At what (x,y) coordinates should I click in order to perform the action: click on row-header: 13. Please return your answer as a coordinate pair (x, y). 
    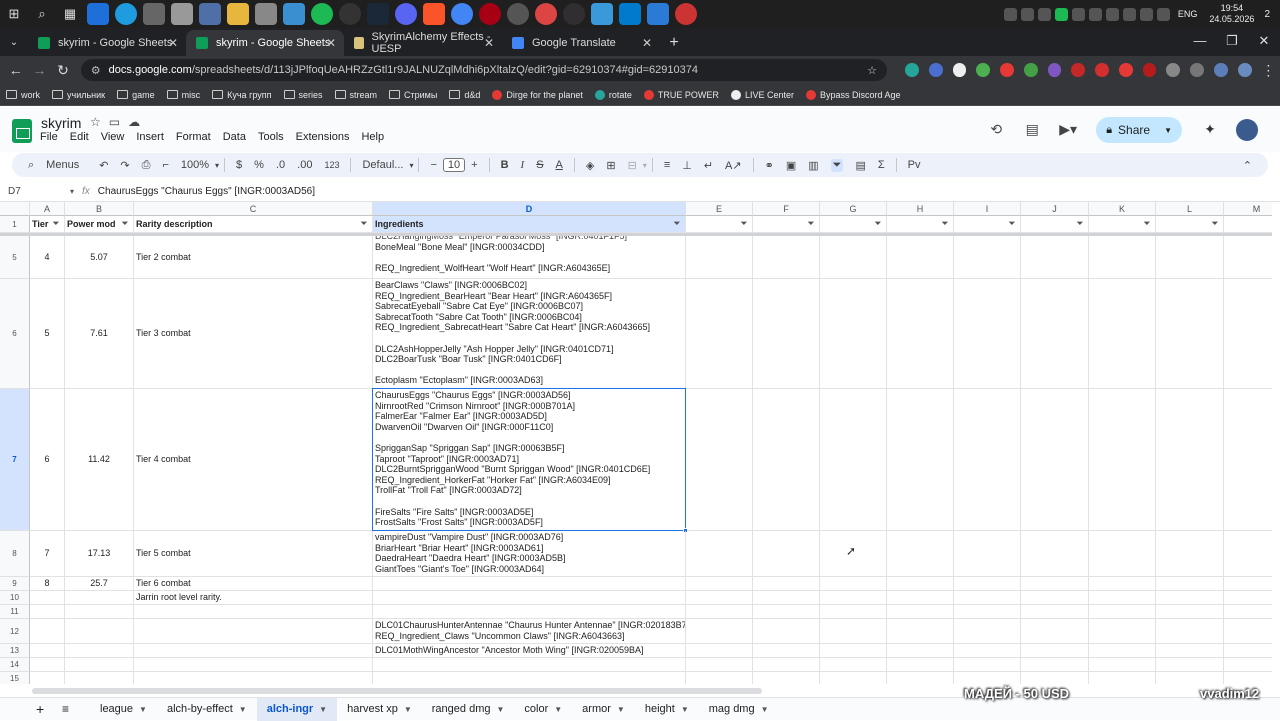
    Looking at the image, I should click on (15, 651).